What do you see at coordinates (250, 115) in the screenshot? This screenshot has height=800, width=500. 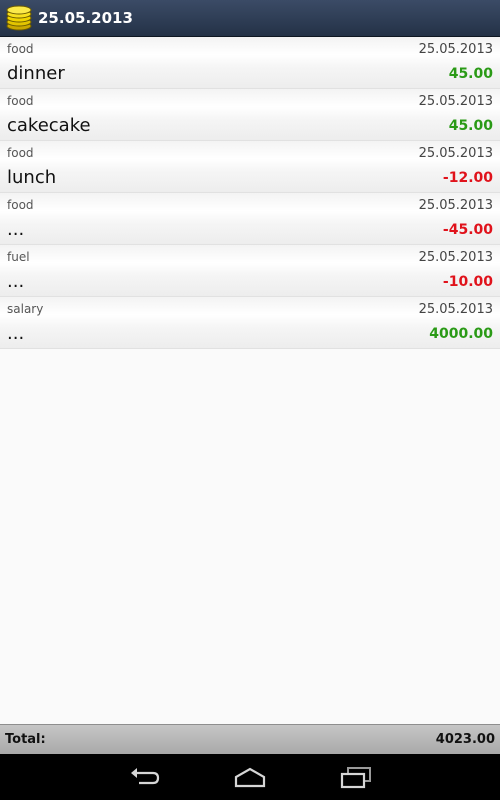 I see `list-item: food 25.05.2013 cakecake 45.00` at bounding box center [250, 115].